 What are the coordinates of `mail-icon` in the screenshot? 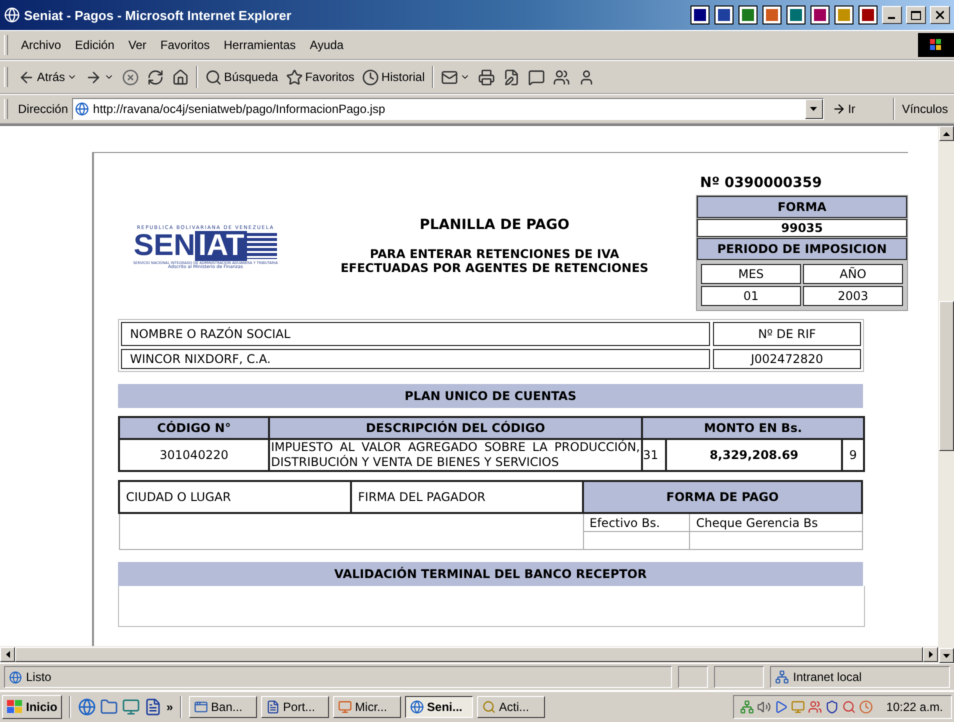 It's located at (449, 77).